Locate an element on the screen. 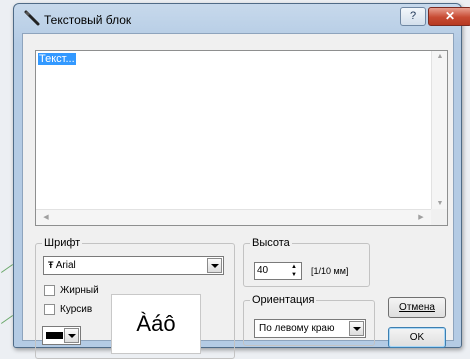 The height and width of the screenshot is (359, 470). spin-up-icon: ▲ is located at coordinates (294, 267).